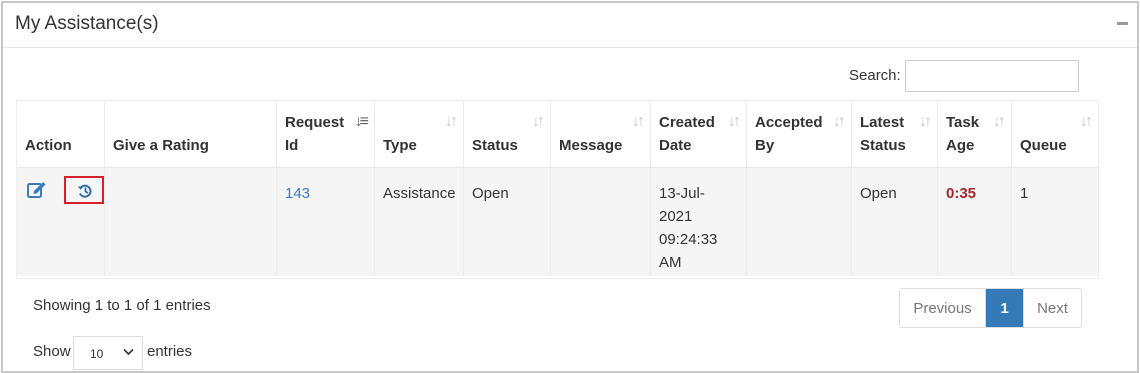 This screenshot has width=1140, height=373. What do you see at coordinates (52, 351) in the screenshot?
I see `show-label: Show` at bounding box center [52, 351].